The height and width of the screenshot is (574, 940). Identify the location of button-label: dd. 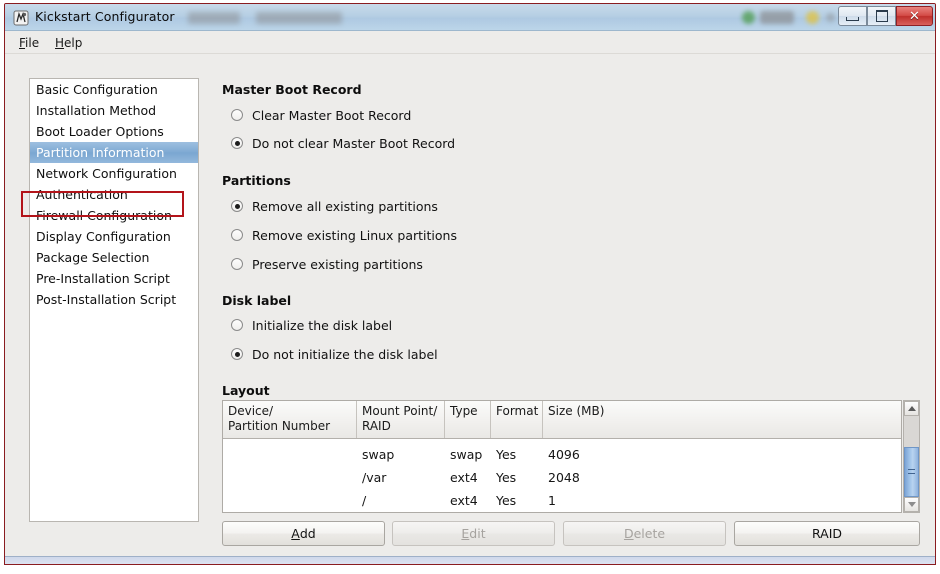
(307, 533).